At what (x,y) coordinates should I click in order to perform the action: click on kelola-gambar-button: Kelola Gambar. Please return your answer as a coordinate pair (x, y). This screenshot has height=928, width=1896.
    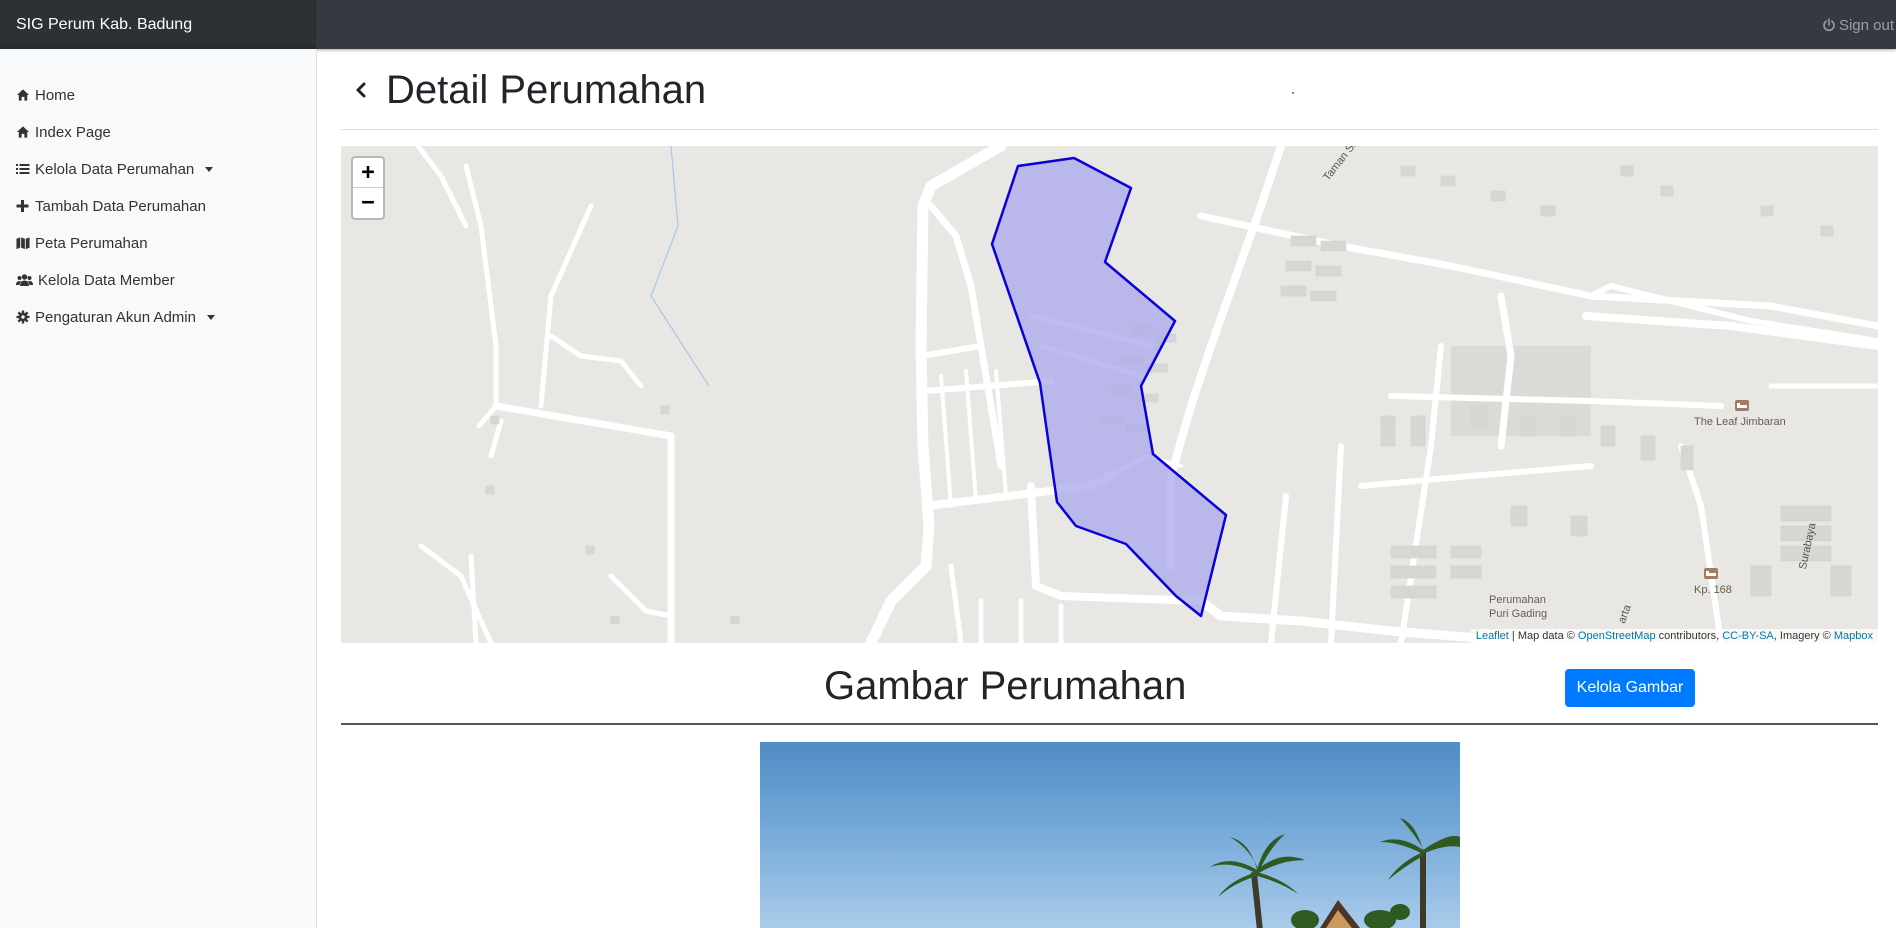
    Looking at the image, I should click on (1630, 688).